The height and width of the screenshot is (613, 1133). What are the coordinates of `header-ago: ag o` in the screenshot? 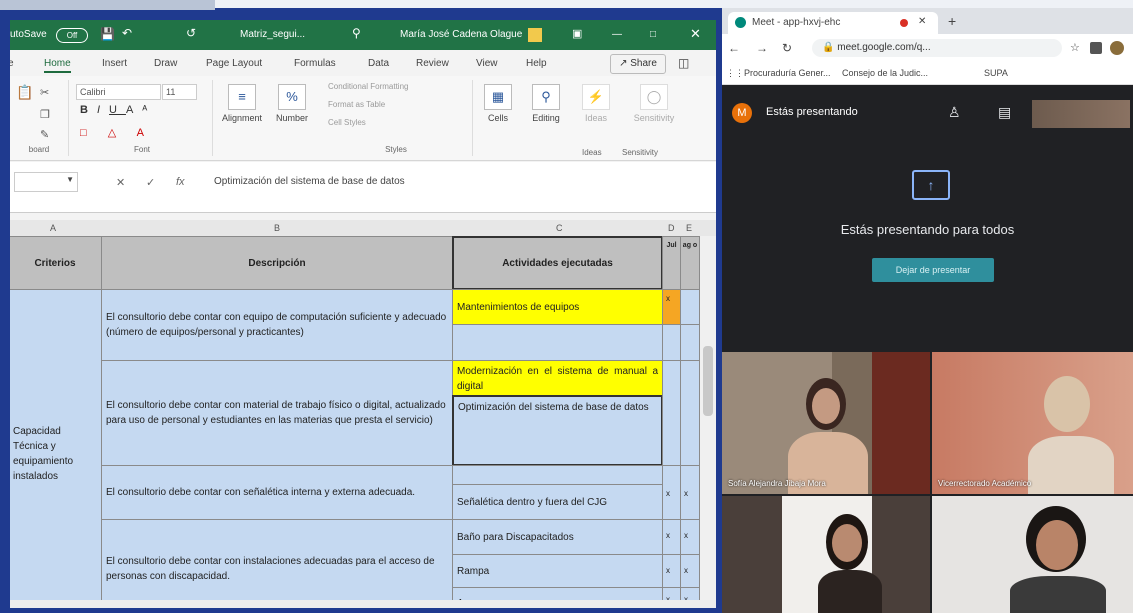 It's located at (690, 263).